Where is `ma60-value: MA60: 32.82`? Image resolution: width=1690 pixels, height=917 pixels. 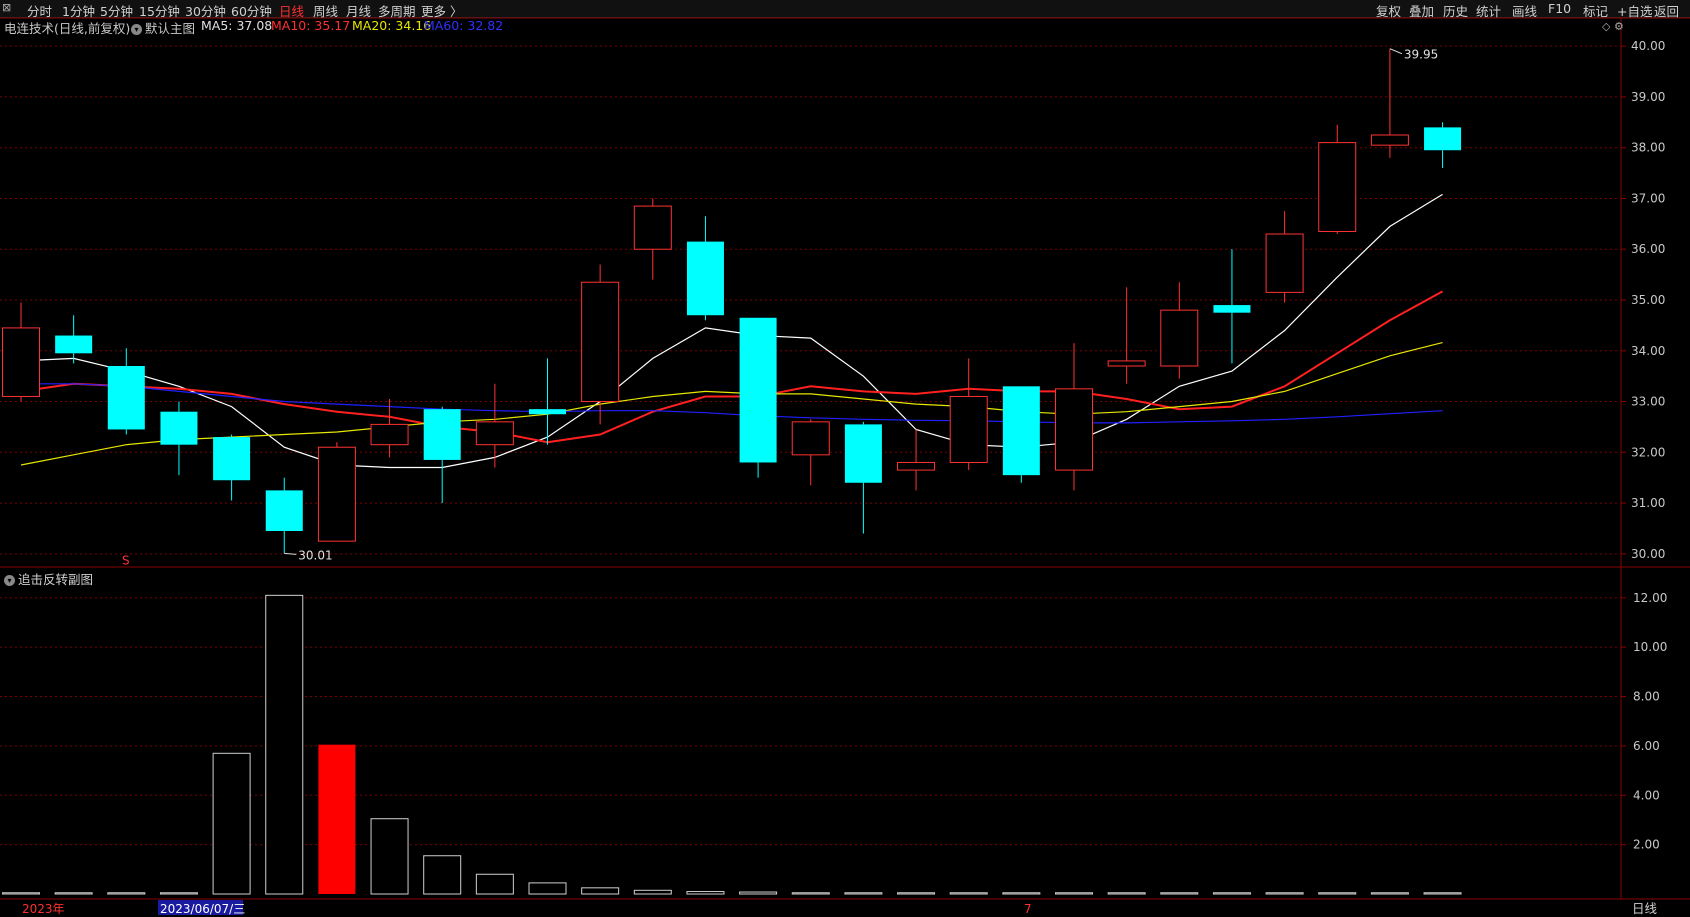
ma60-value: MA60: 32.82 is located at coordinates (464, 25).